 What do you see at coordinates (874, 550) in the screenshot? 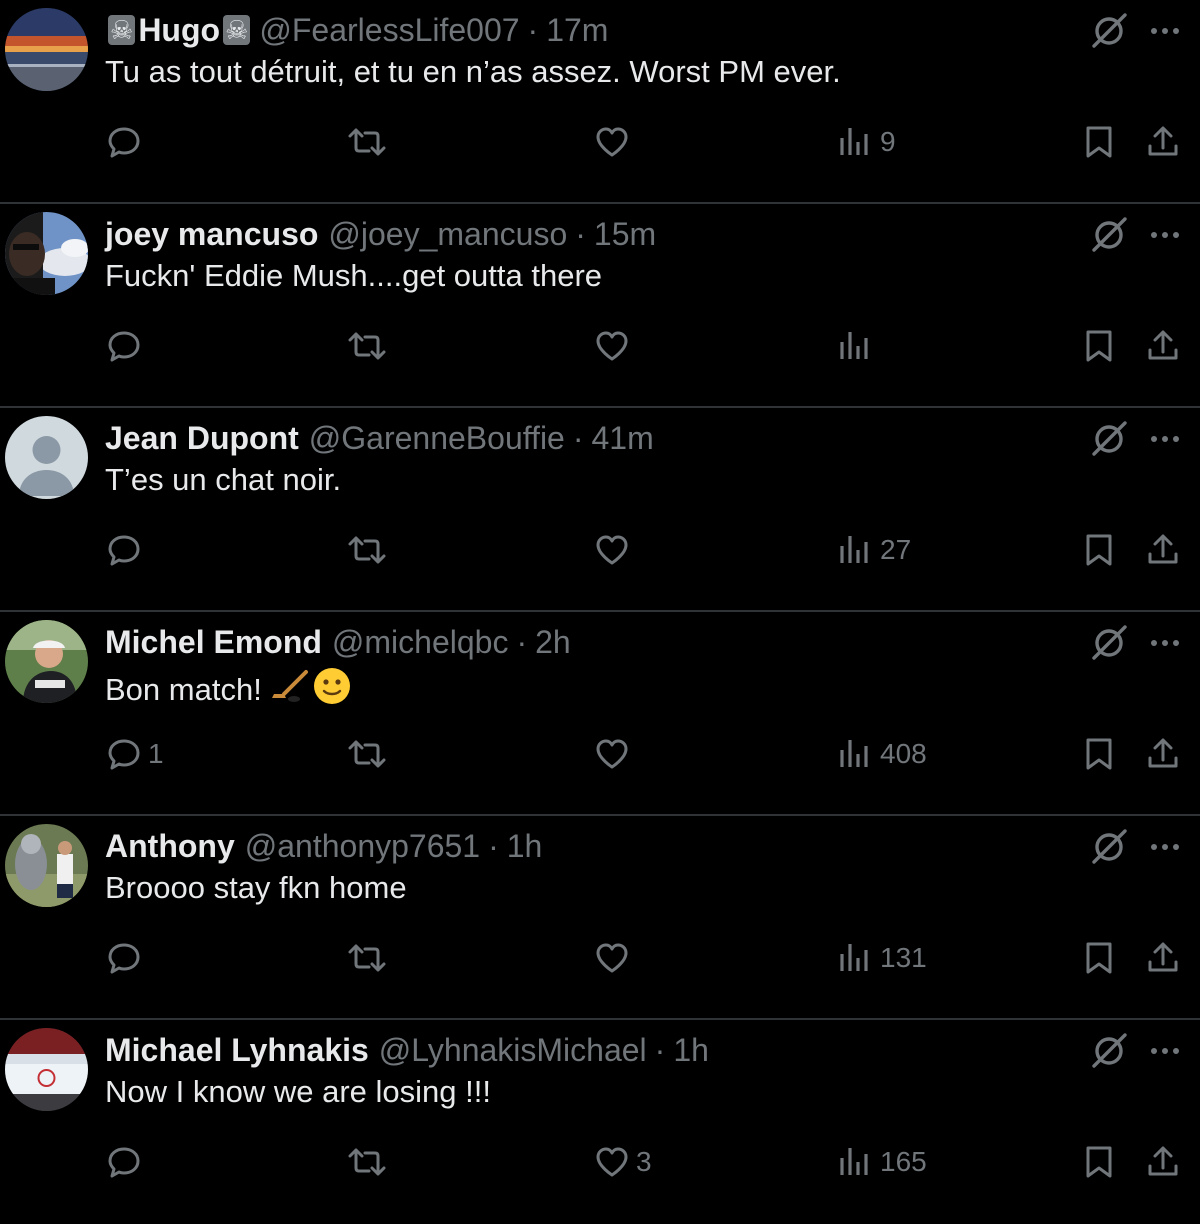
I see `views-button: 27` at bounding box center [874, 550].